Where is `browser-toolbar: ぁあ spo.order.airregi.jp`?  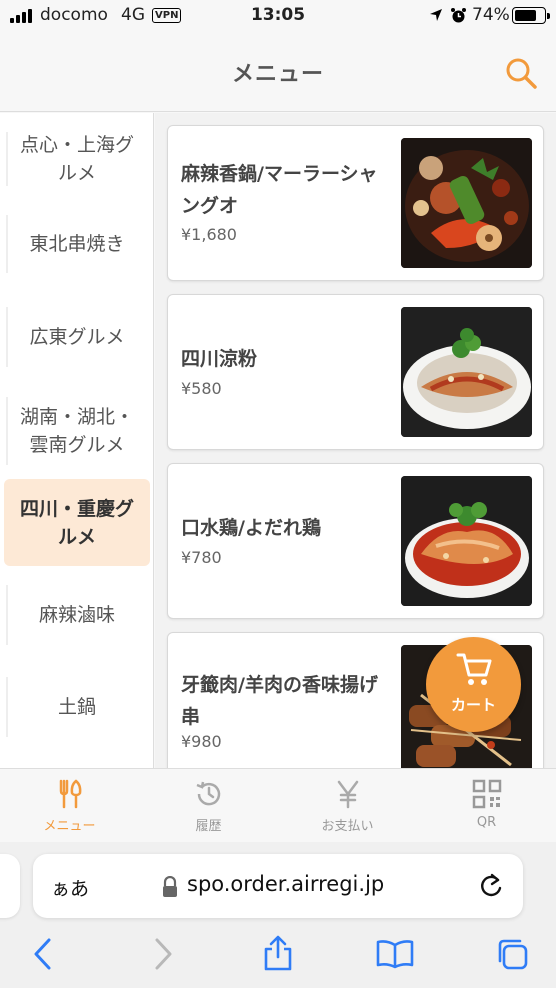 browser-toolbar: ぁあ spo.order.airregi.jp is located at coordinates (278, 915).